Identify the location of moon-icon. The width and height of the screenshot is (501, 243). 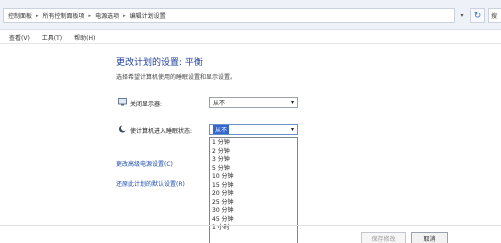
(123, 129).